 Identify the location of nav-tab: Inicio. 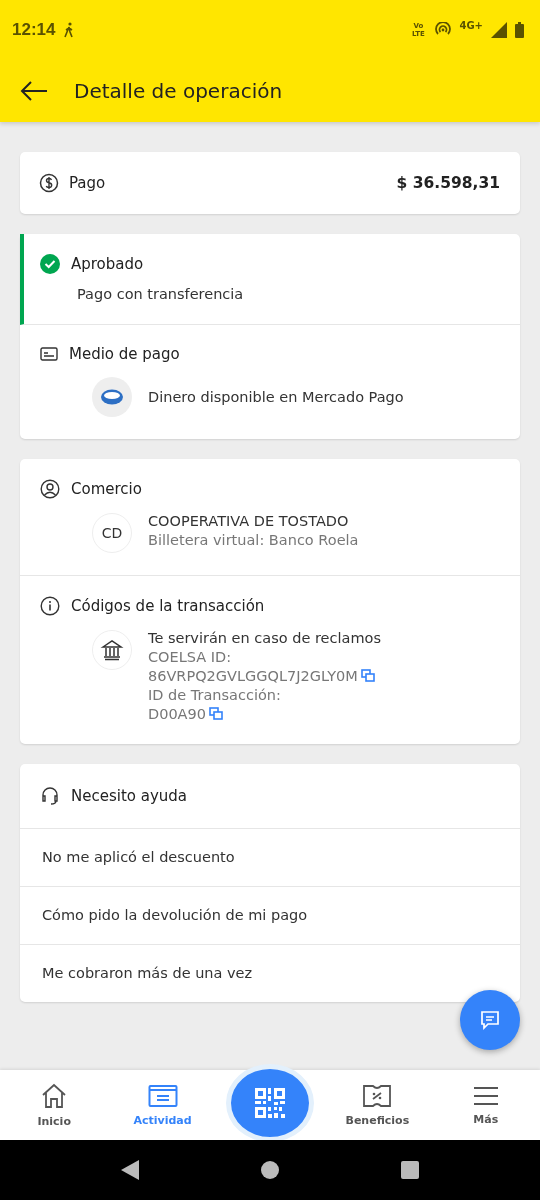
(54, 1105).